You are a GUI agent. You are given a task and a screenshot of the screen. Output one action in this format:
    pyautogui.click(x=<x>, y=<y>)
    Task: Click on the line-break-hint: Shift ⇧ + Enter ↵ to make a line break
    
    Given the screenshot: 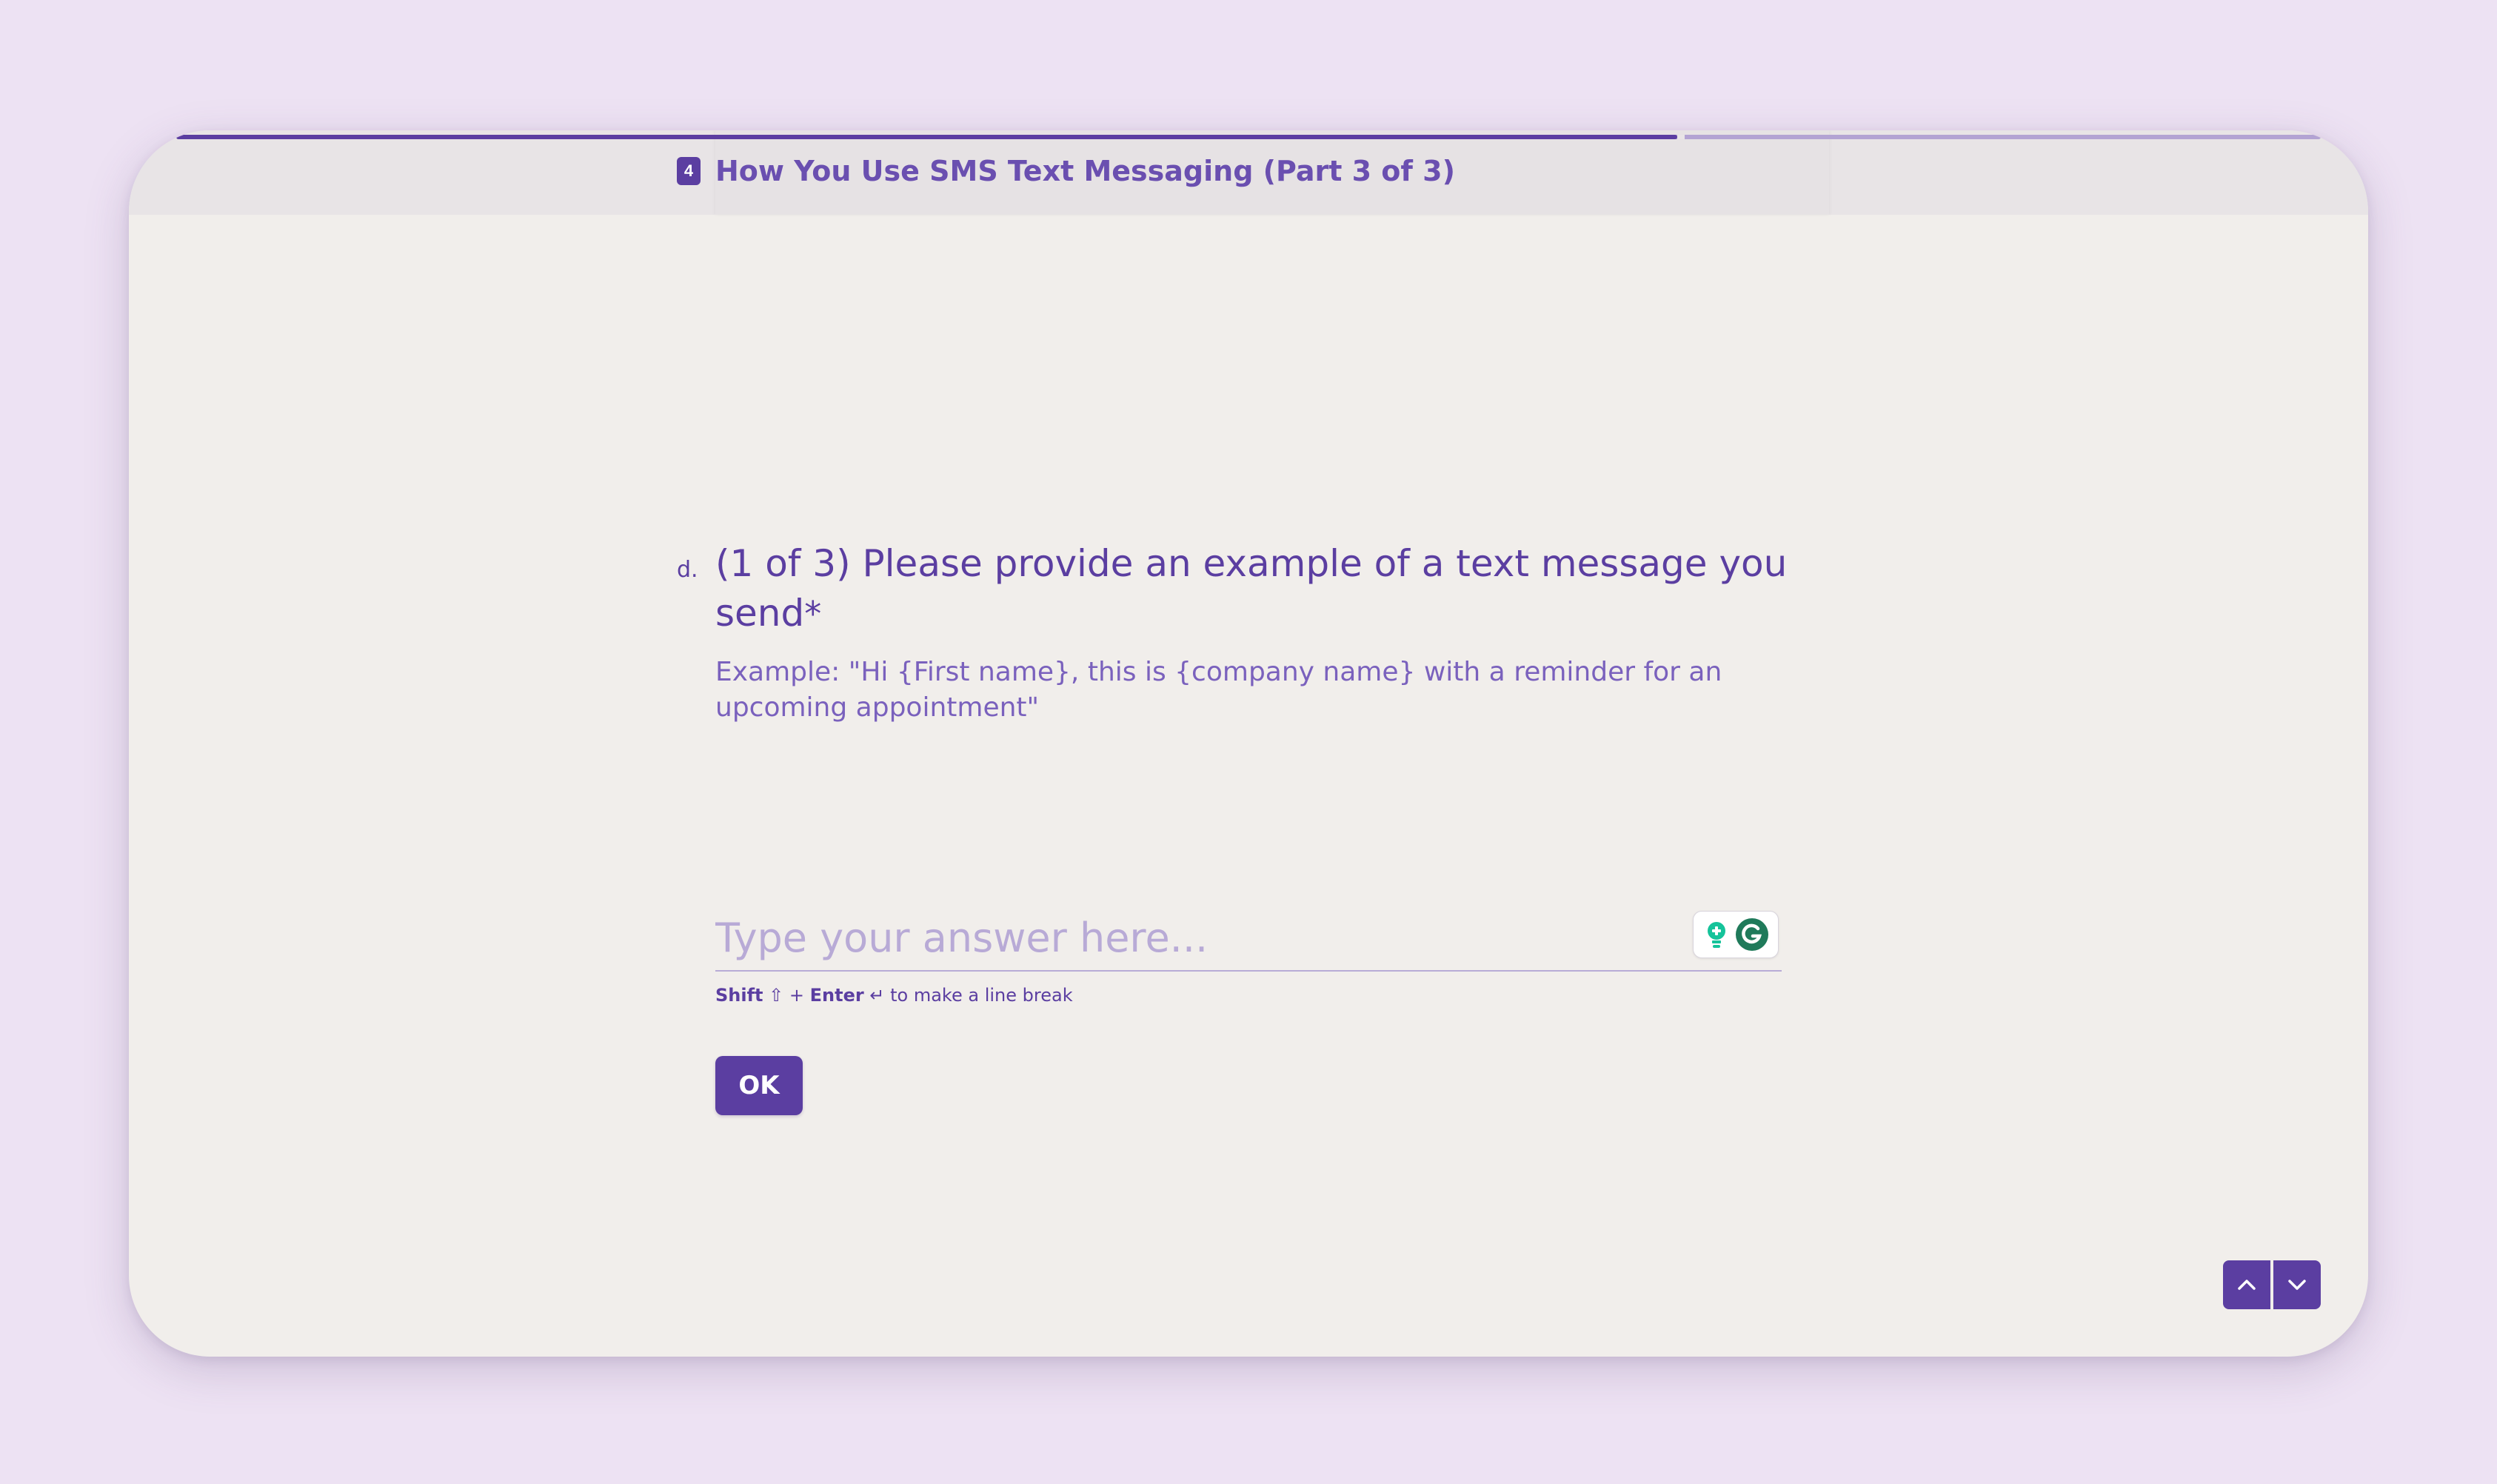 What is the action you would take?
    pyautogui.click(x=894, y=995)
    